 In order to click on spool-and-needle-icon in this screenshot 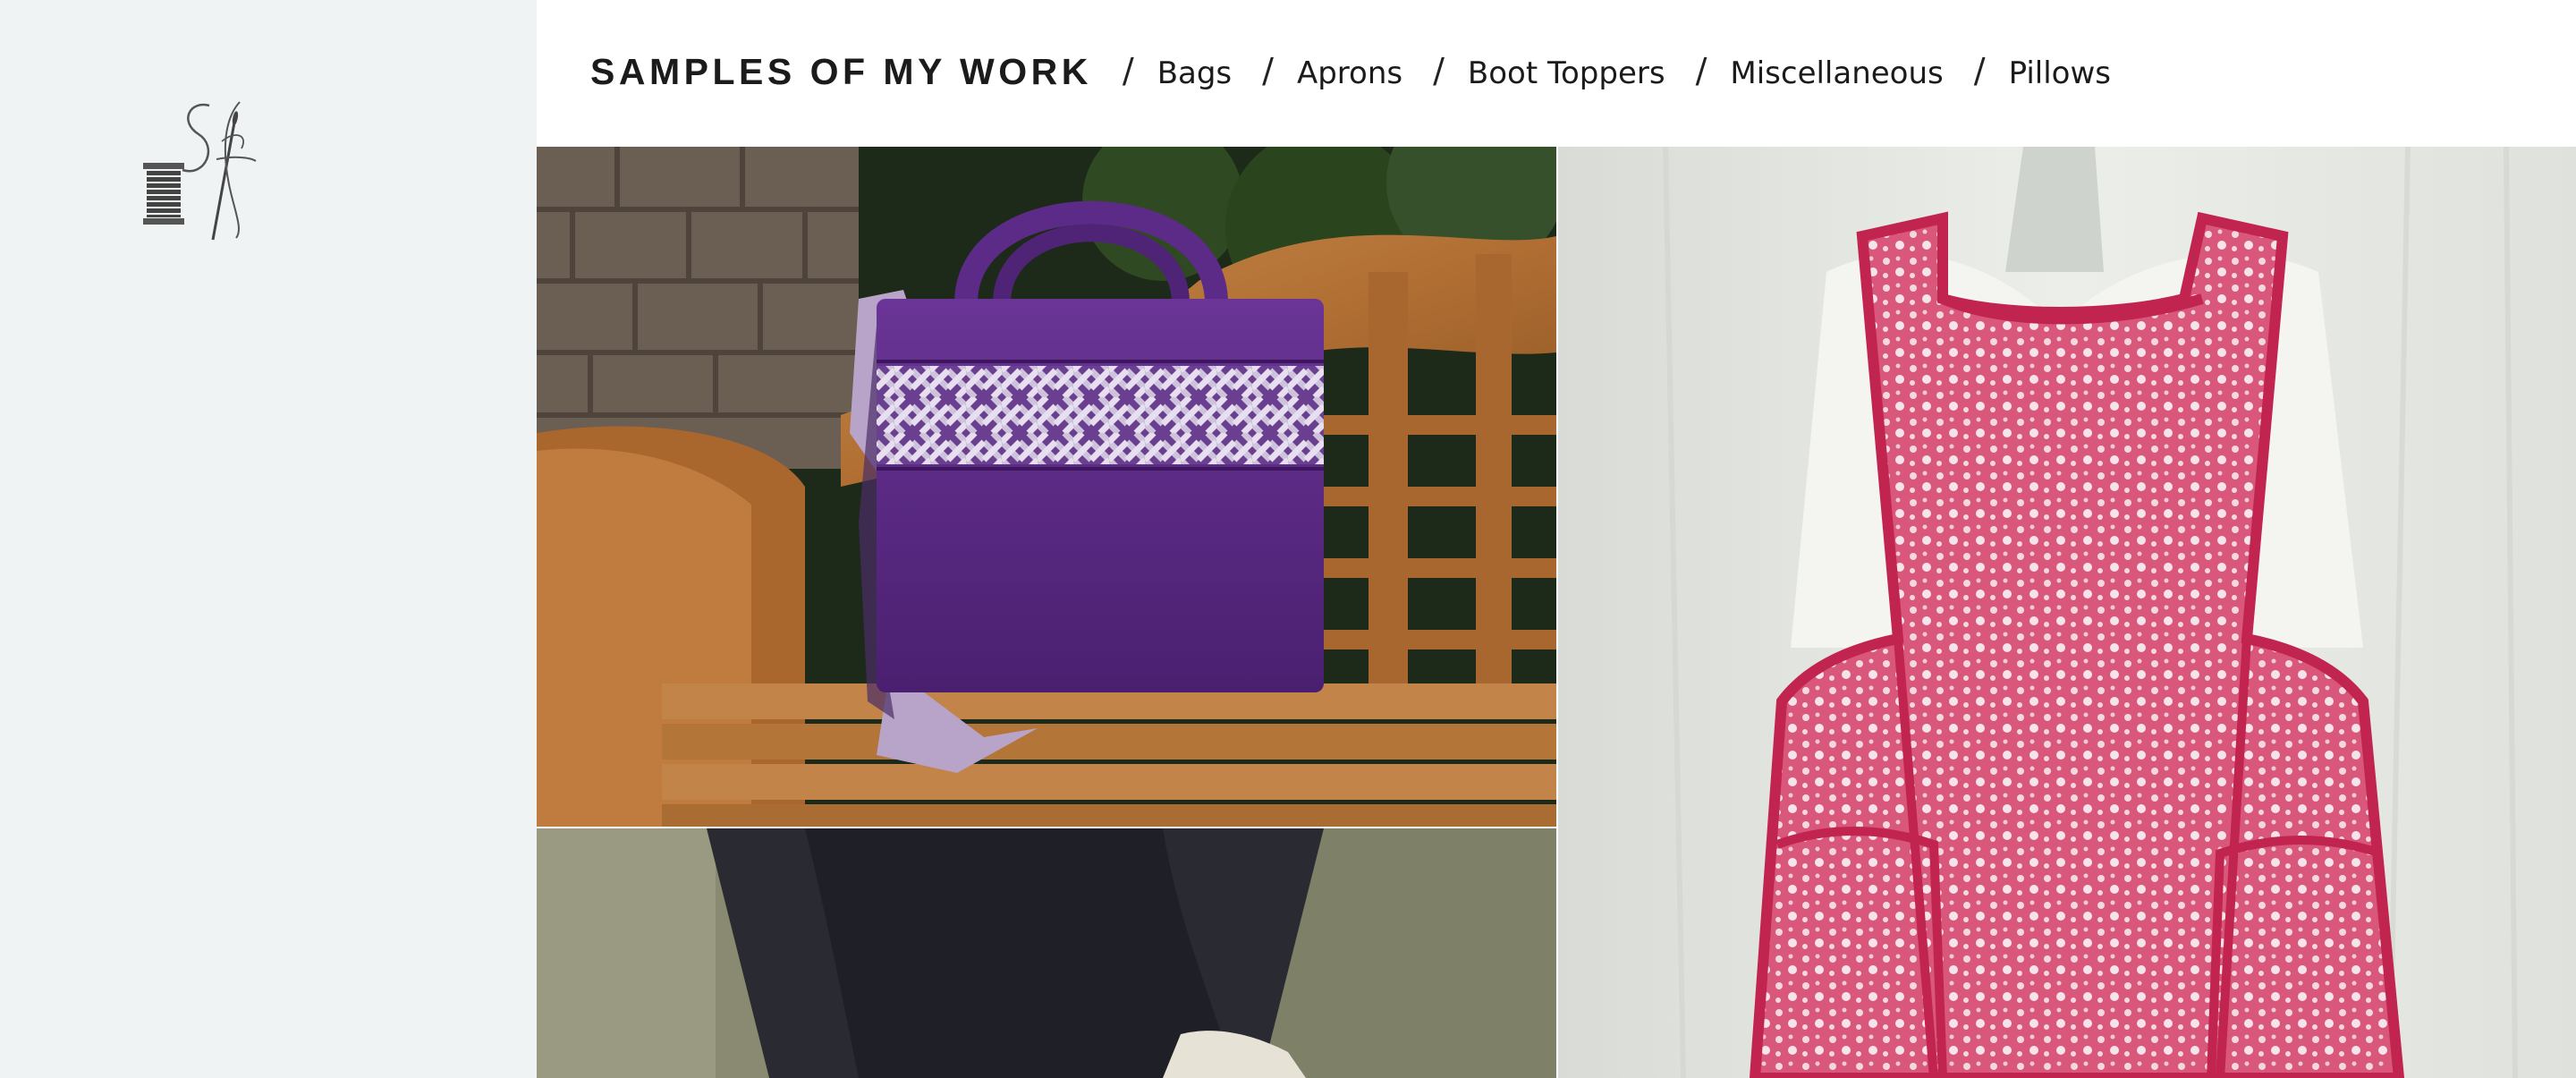, I will do `click(200, 171)`.